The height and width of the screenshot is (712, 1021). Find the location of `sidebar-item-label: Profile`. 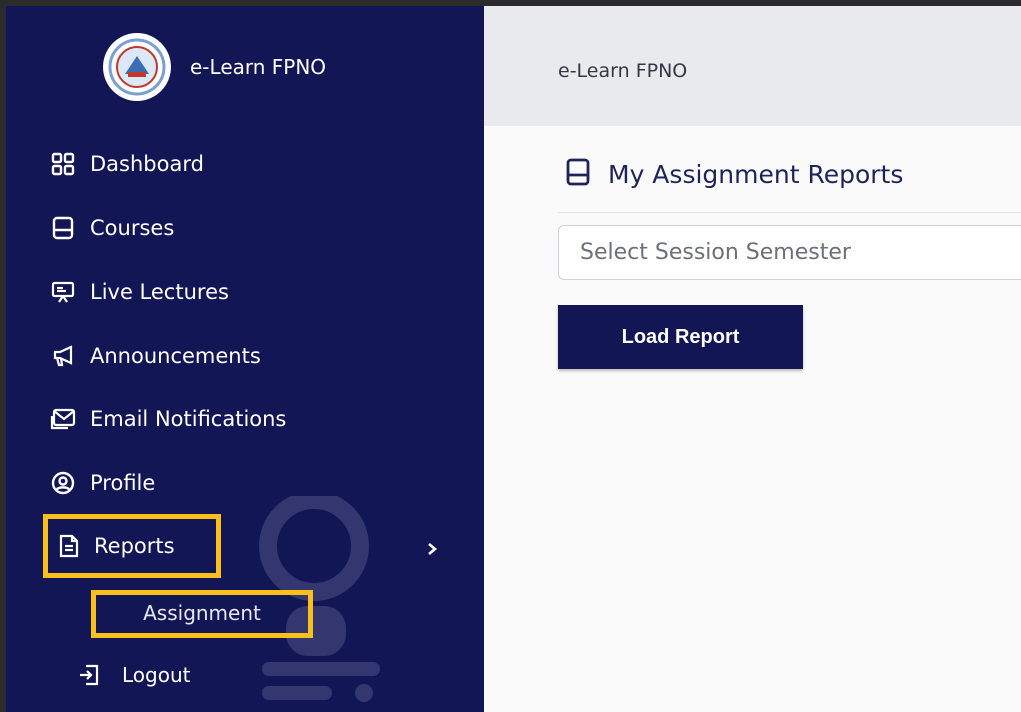

sidebar-item-label: Profile is located at coordinates (123, 483).